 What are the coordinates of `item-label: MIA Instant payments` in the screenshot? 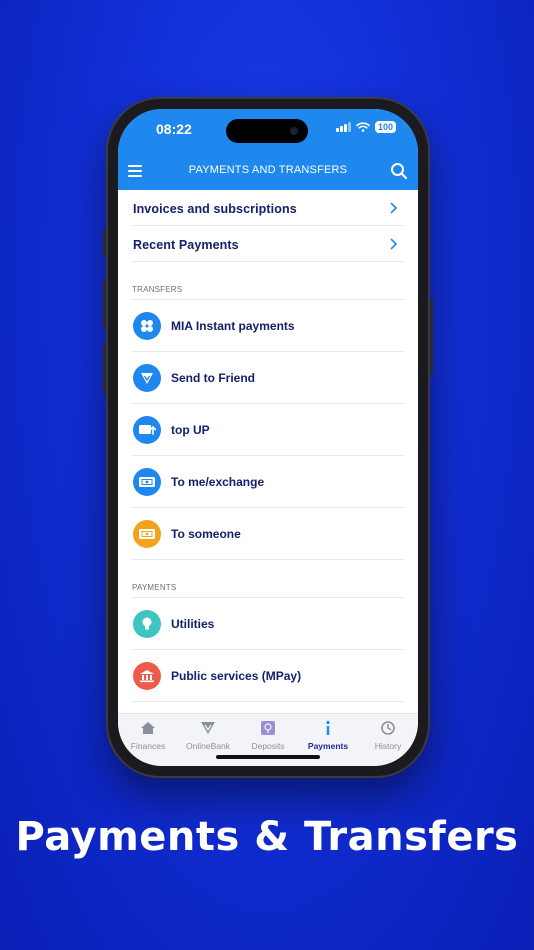 It's located at (233, 326).